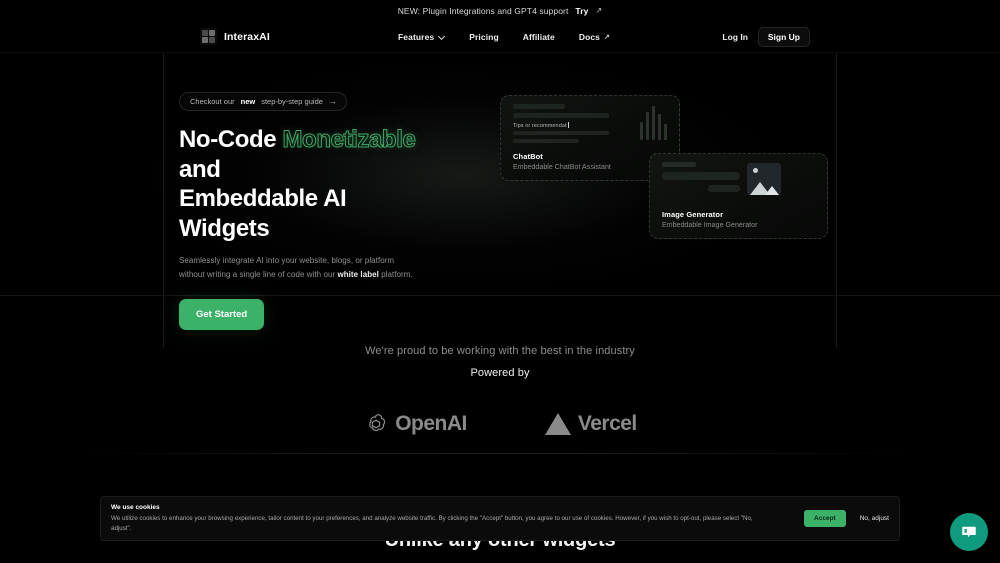 The width and height of the screenshot is (1000, 563). What do you see at coordinates (504, 37) in the screenshot?
I see `nav-links: Features Pricing Affiliate Docs ↗` at bounding box center [504, 37].